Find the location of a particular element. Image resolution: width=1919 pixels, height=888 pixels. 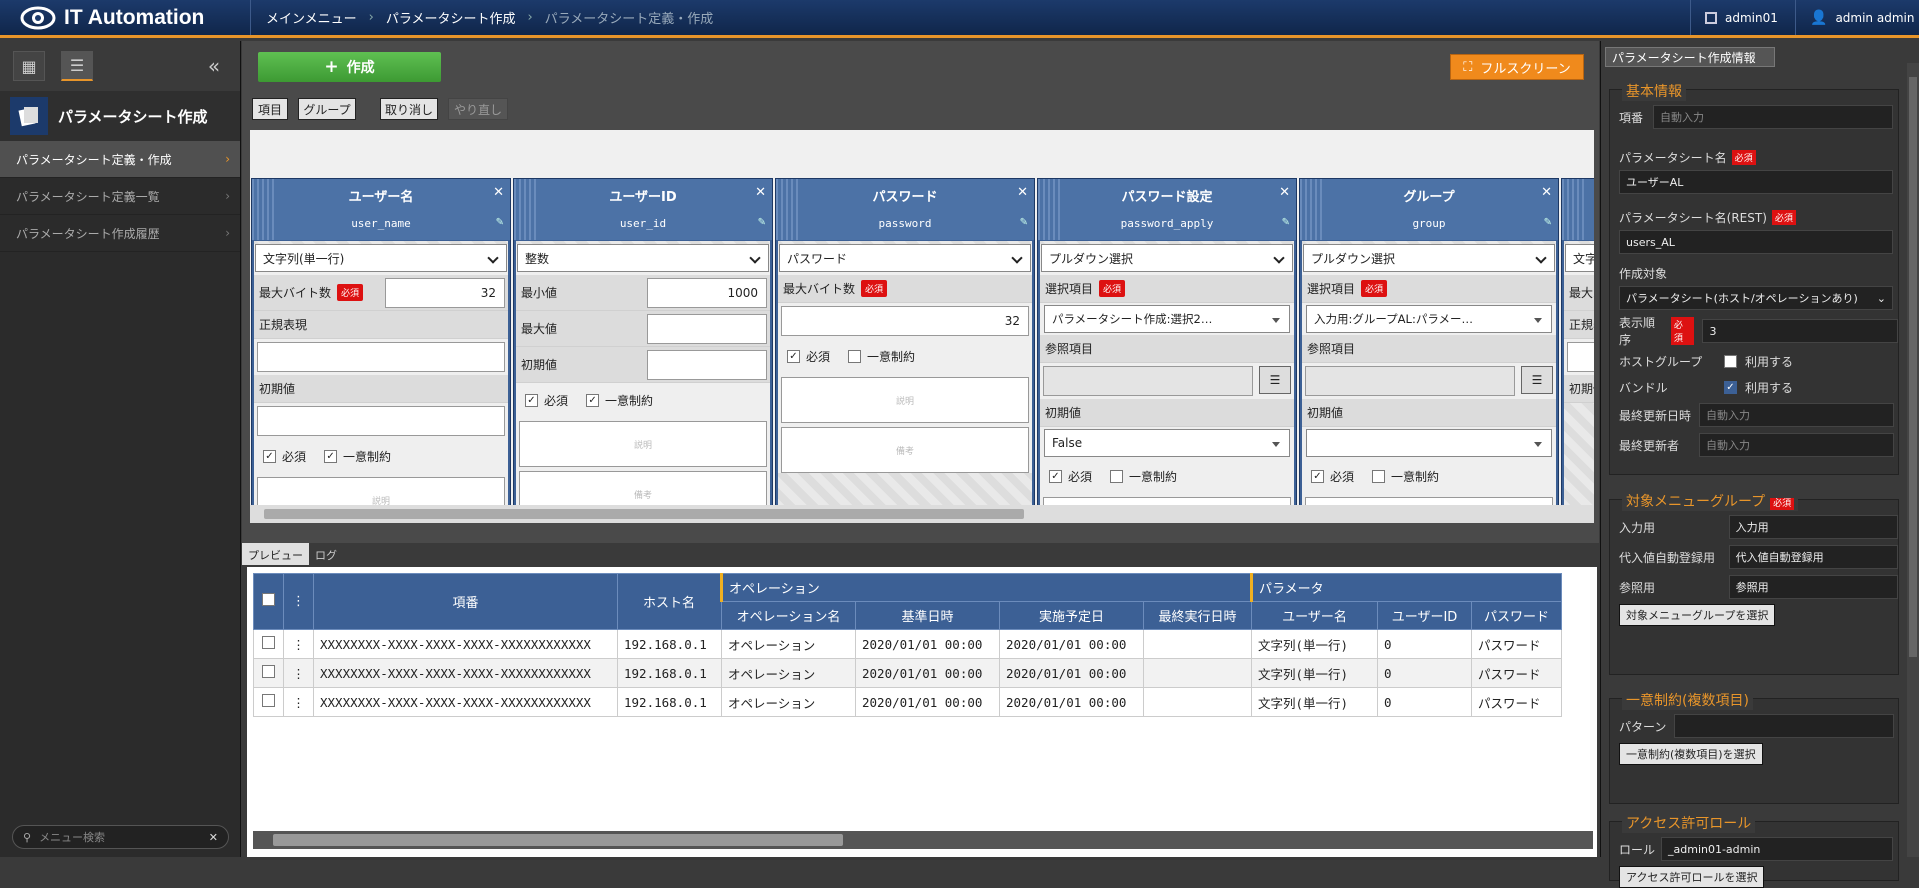

breadcrumb-param-sheet: パラメータシート作成 is located at coordinates (451, 17).